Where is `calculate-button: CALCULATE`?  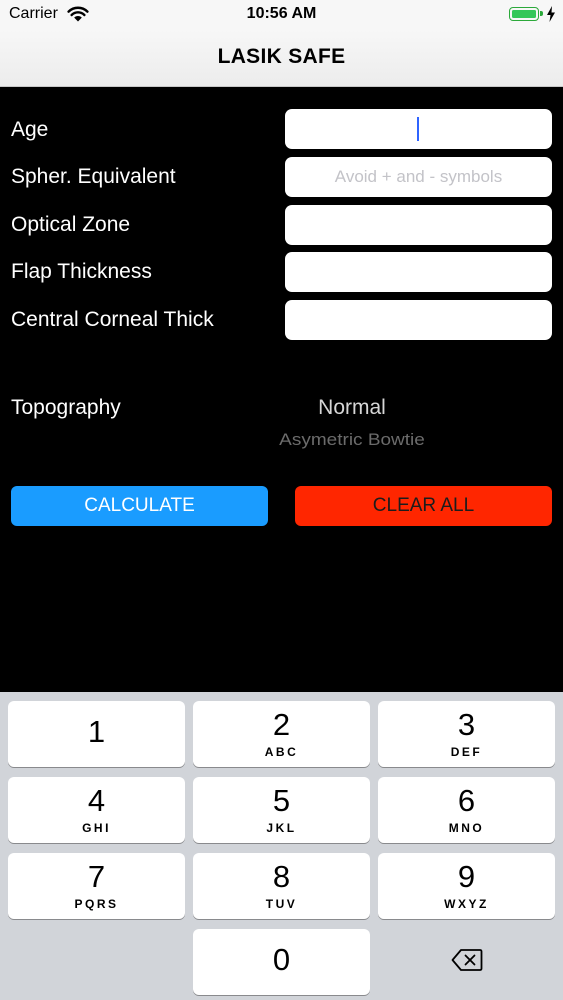 calculate-button: CALCULATE is located at coordinates (139, 506).